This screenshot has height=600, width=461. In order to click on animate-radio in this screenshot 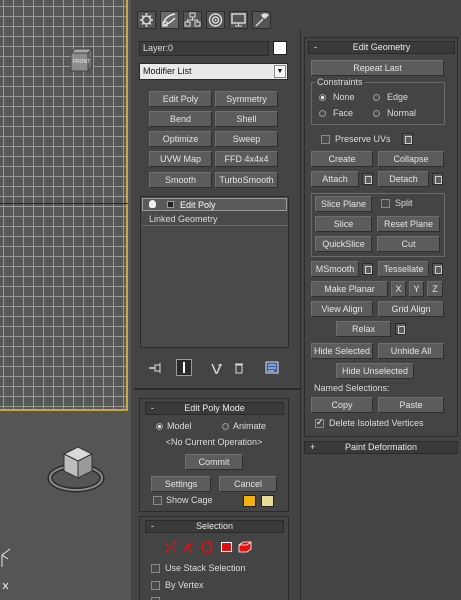, I will do `click(225, 426)`.